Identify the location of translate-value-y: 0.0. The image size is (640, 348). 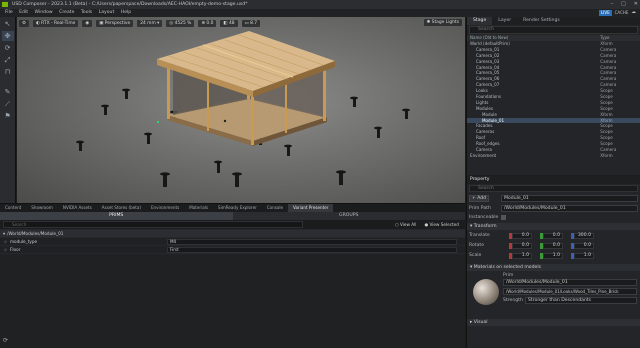
(553, 235).